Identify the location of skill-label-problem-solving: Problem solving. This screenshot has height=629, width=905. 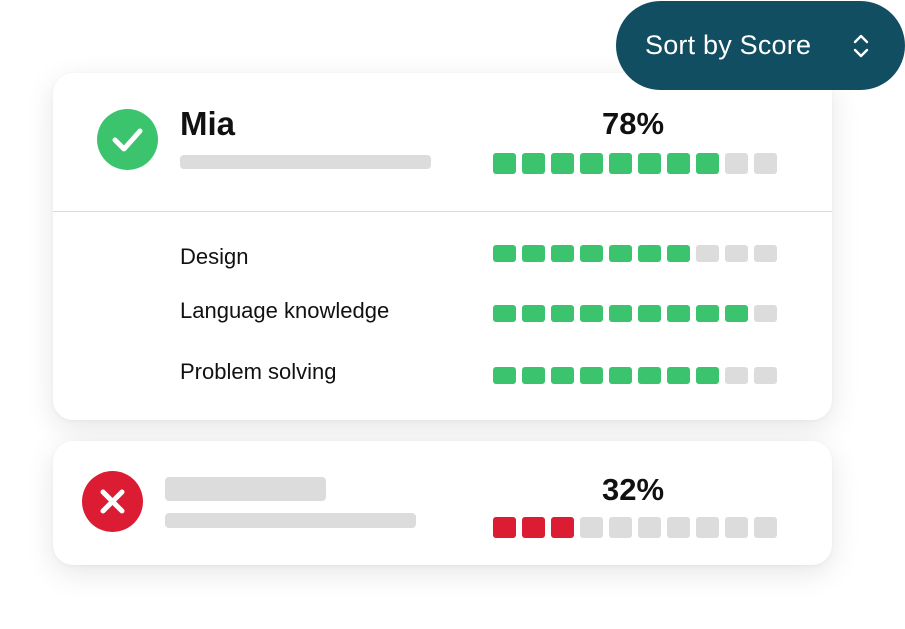
(258, 371).